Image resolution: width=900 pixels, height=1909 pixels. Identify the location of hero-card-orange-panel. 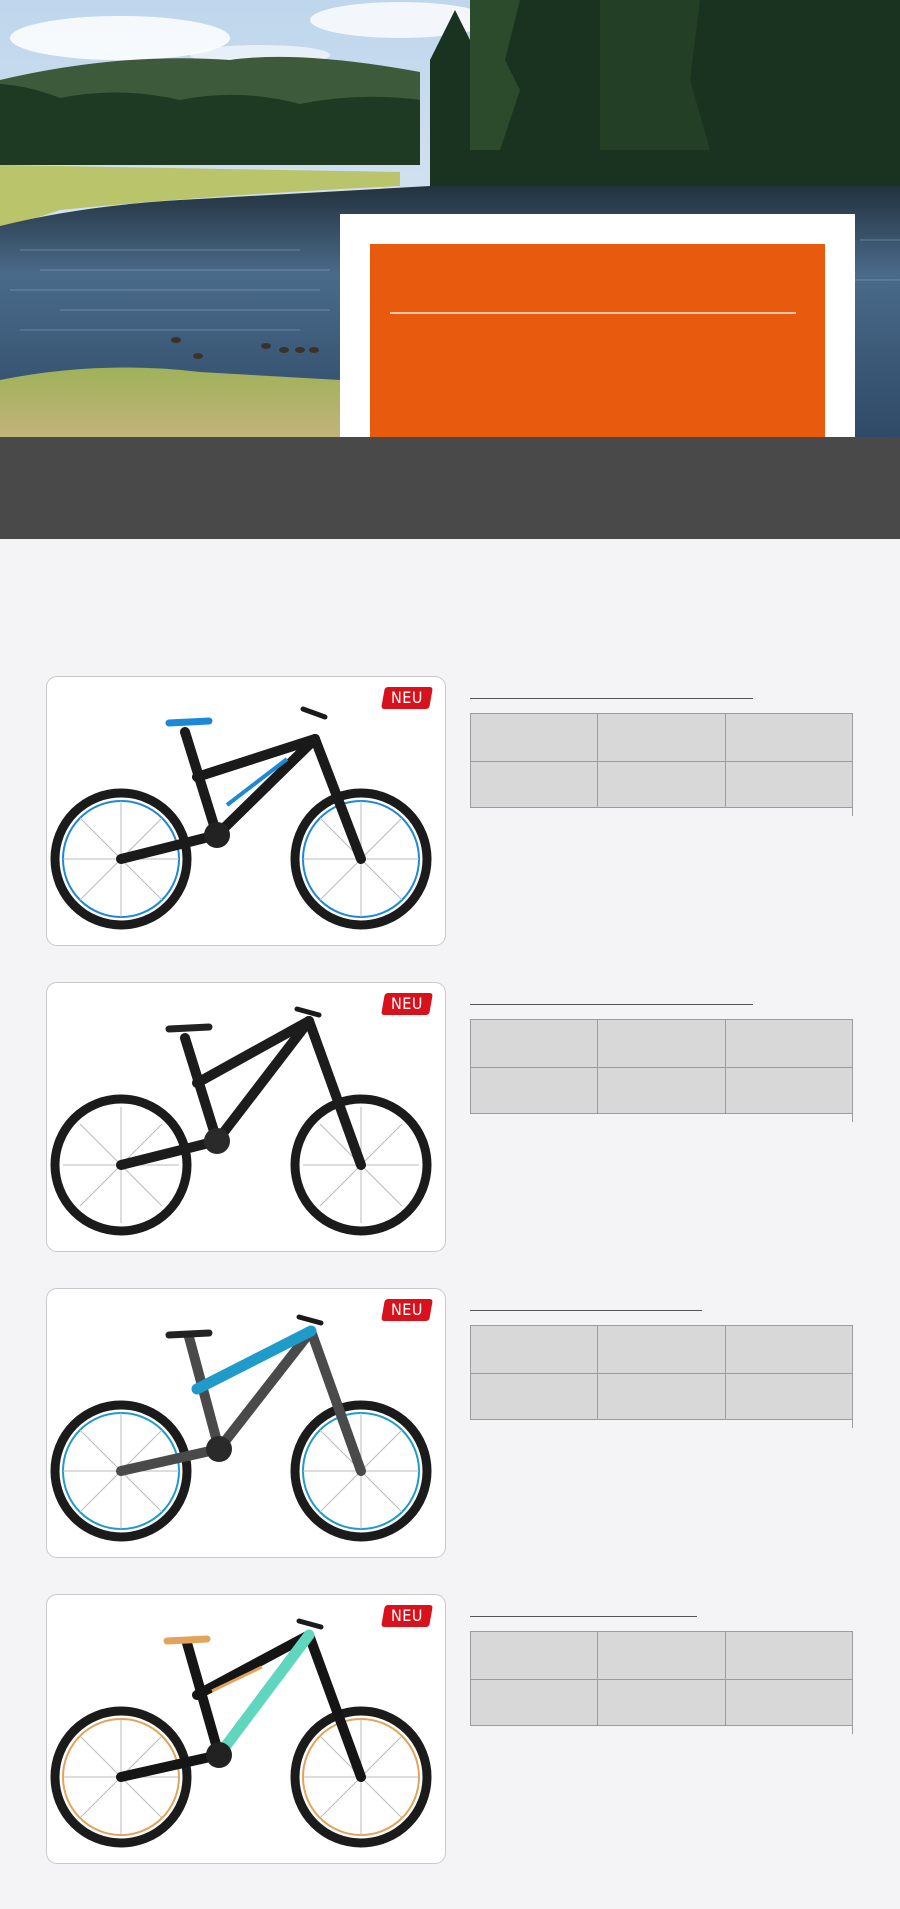
(597, 340).